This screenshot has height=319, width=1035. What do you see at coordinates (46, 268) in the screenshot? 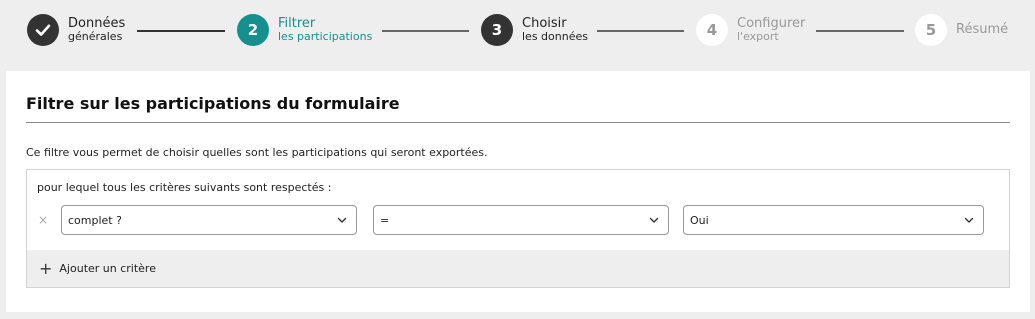
I see `plus-icon: +` at bounding box center [46, 268].